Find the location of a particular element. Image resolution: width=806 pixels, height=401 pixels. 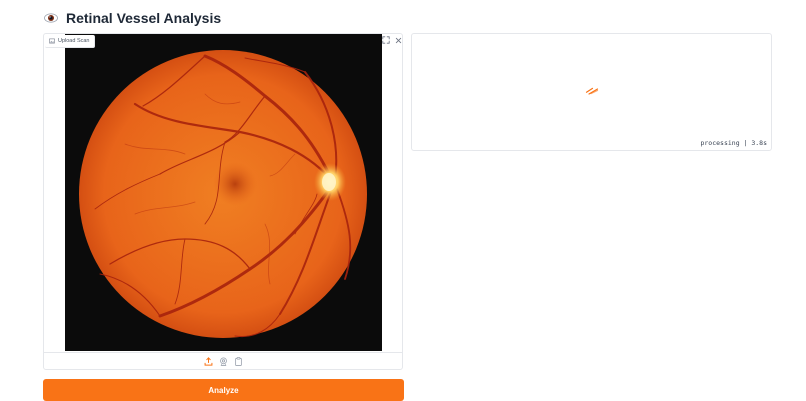

upload-label: Upload Scan is located at coordinates (70, 41).